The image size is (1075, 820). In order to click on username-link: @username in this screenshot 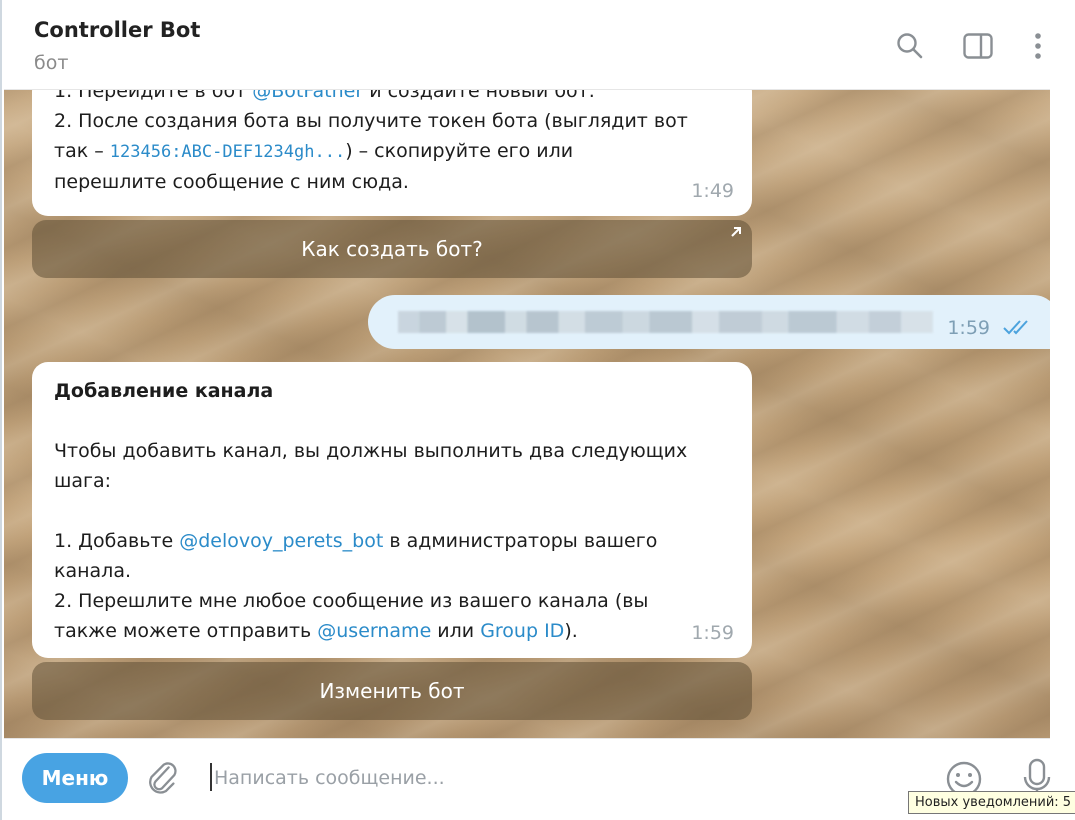, I will do `click(374, 631)`.